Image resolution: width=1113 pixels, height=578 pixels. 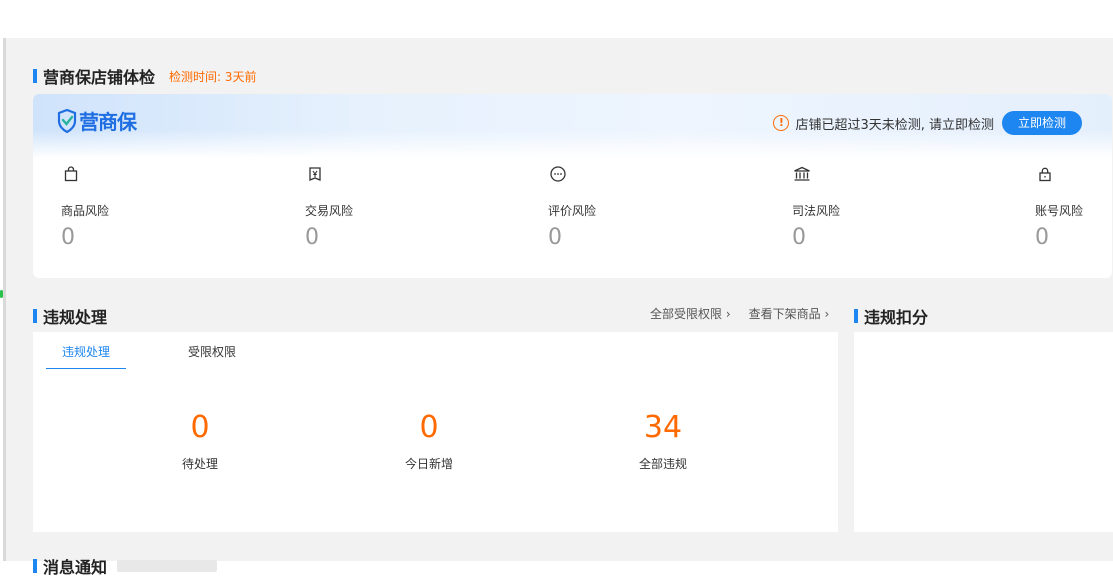 I want to click on risk-label: 司法风险, so click(x=816, y=211).